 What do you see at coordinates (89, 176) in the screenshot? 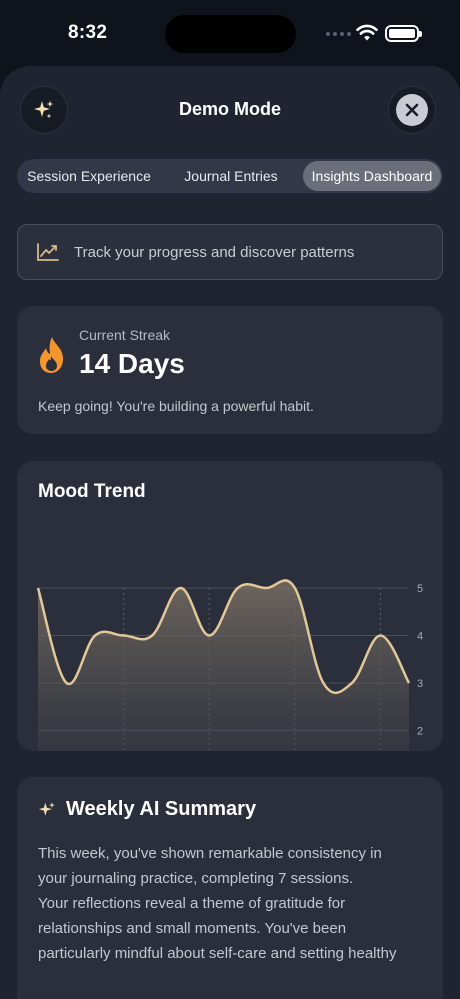
I see `tab-session-experience: Session Experience` at bounding box center [89, 176].